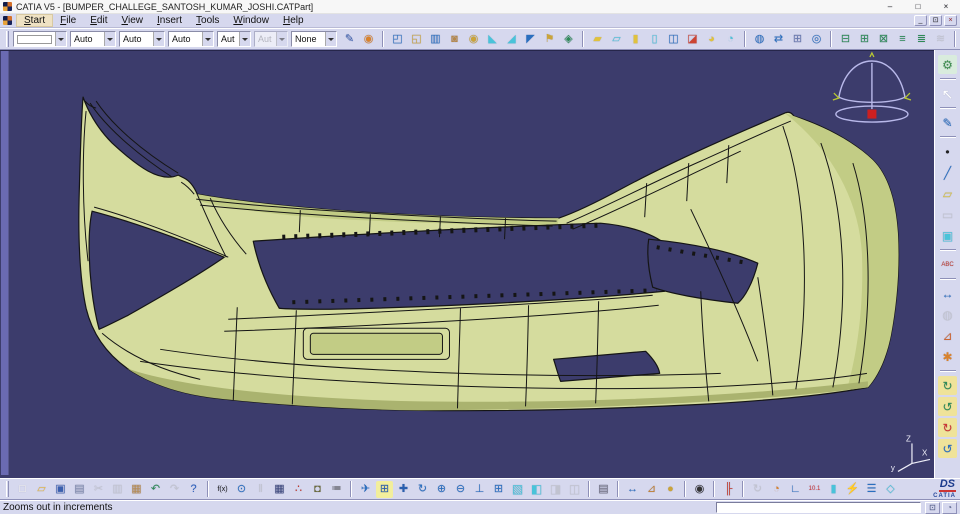 Image resolution: width=960 pixels, height=514 pixels. I want to click on toolbar-grip, so click(7, 39).